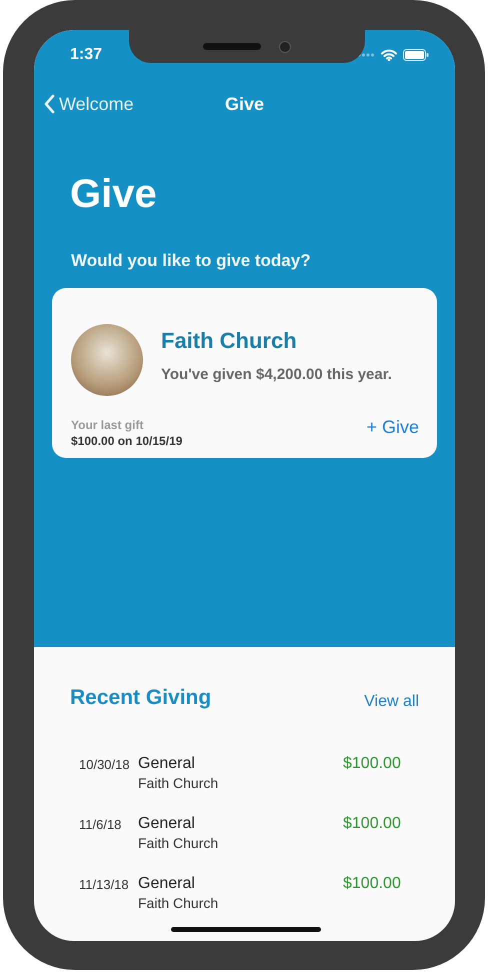  Describe the element at coordinates (244, 104) in the screenshot. I see `nav-title: Give` at that location.